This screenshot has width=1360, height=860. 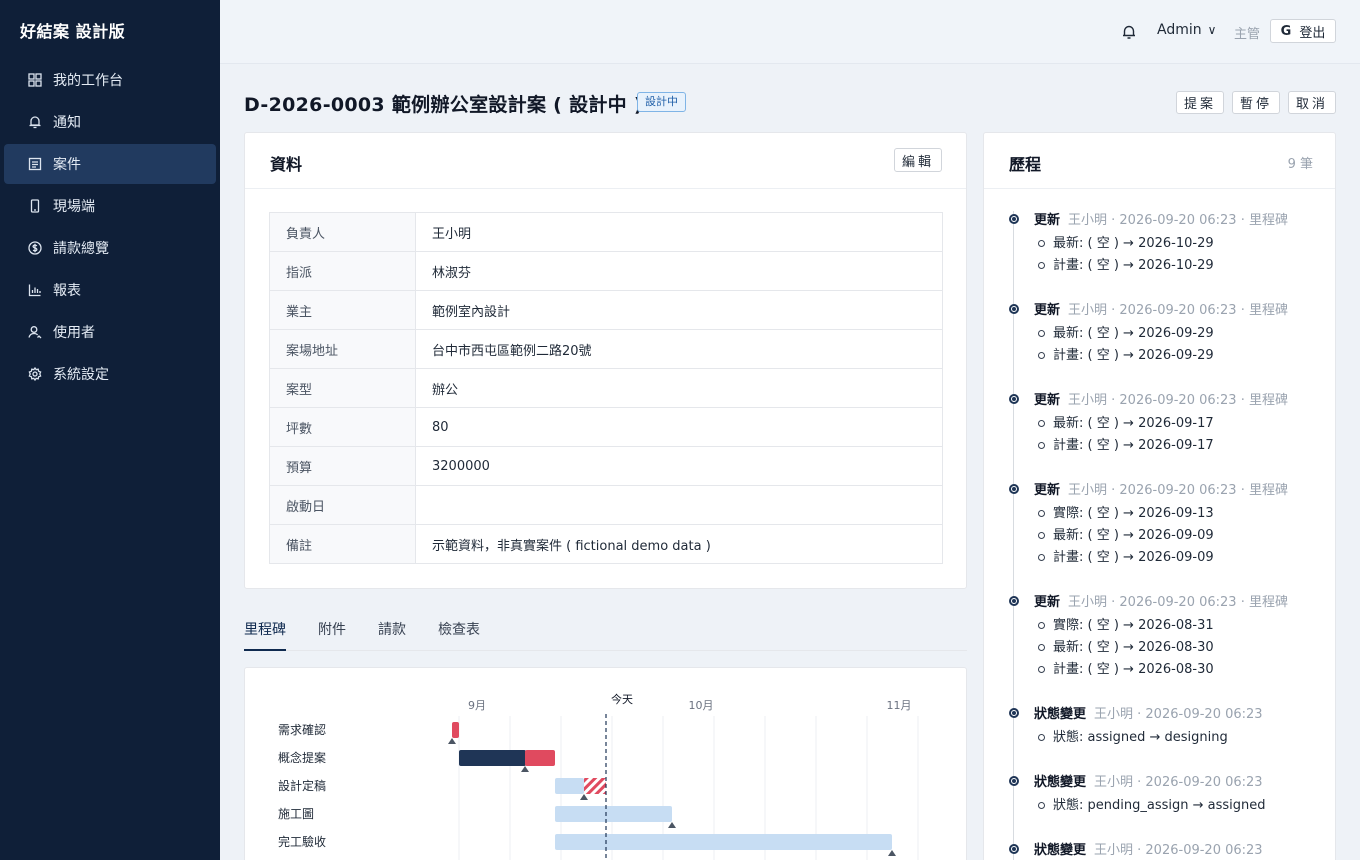 I want to click on topbar: Admin ∨ 主管 G 登出, so click(x=790, y=32).